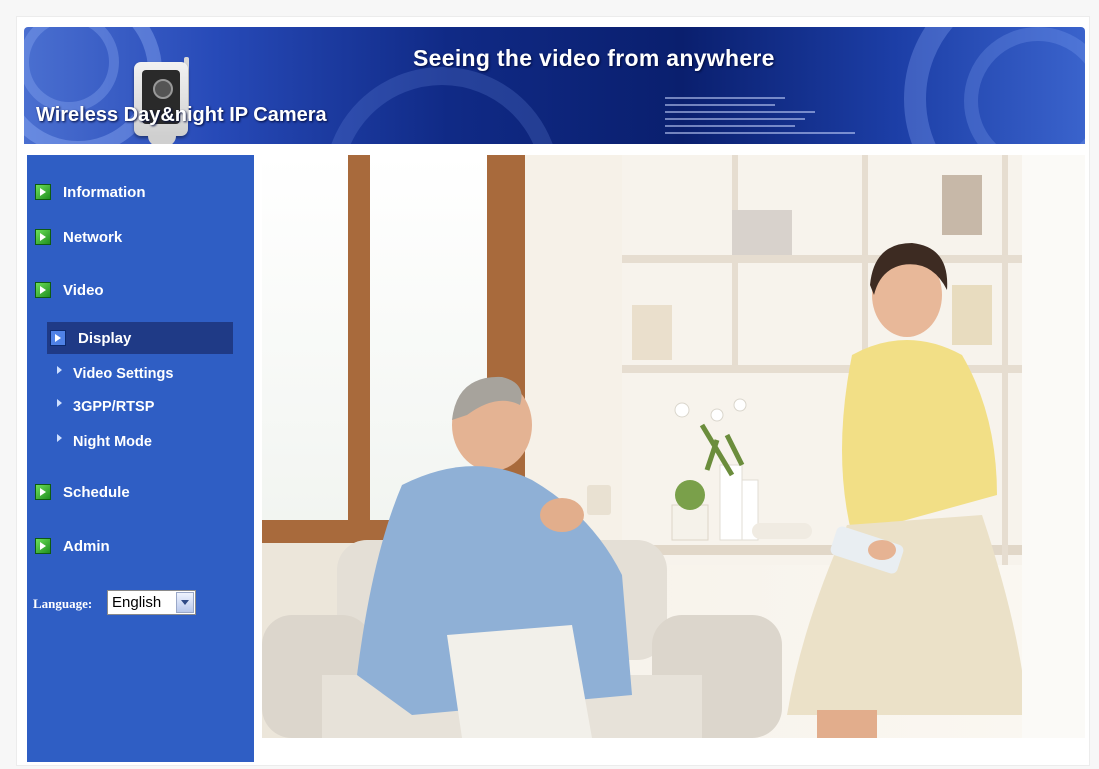 The image size is (1099, 769). Describe the element at coordinates (96, 492) in the screenshot. I see `sidebar-item-label: Schedule` at that location.